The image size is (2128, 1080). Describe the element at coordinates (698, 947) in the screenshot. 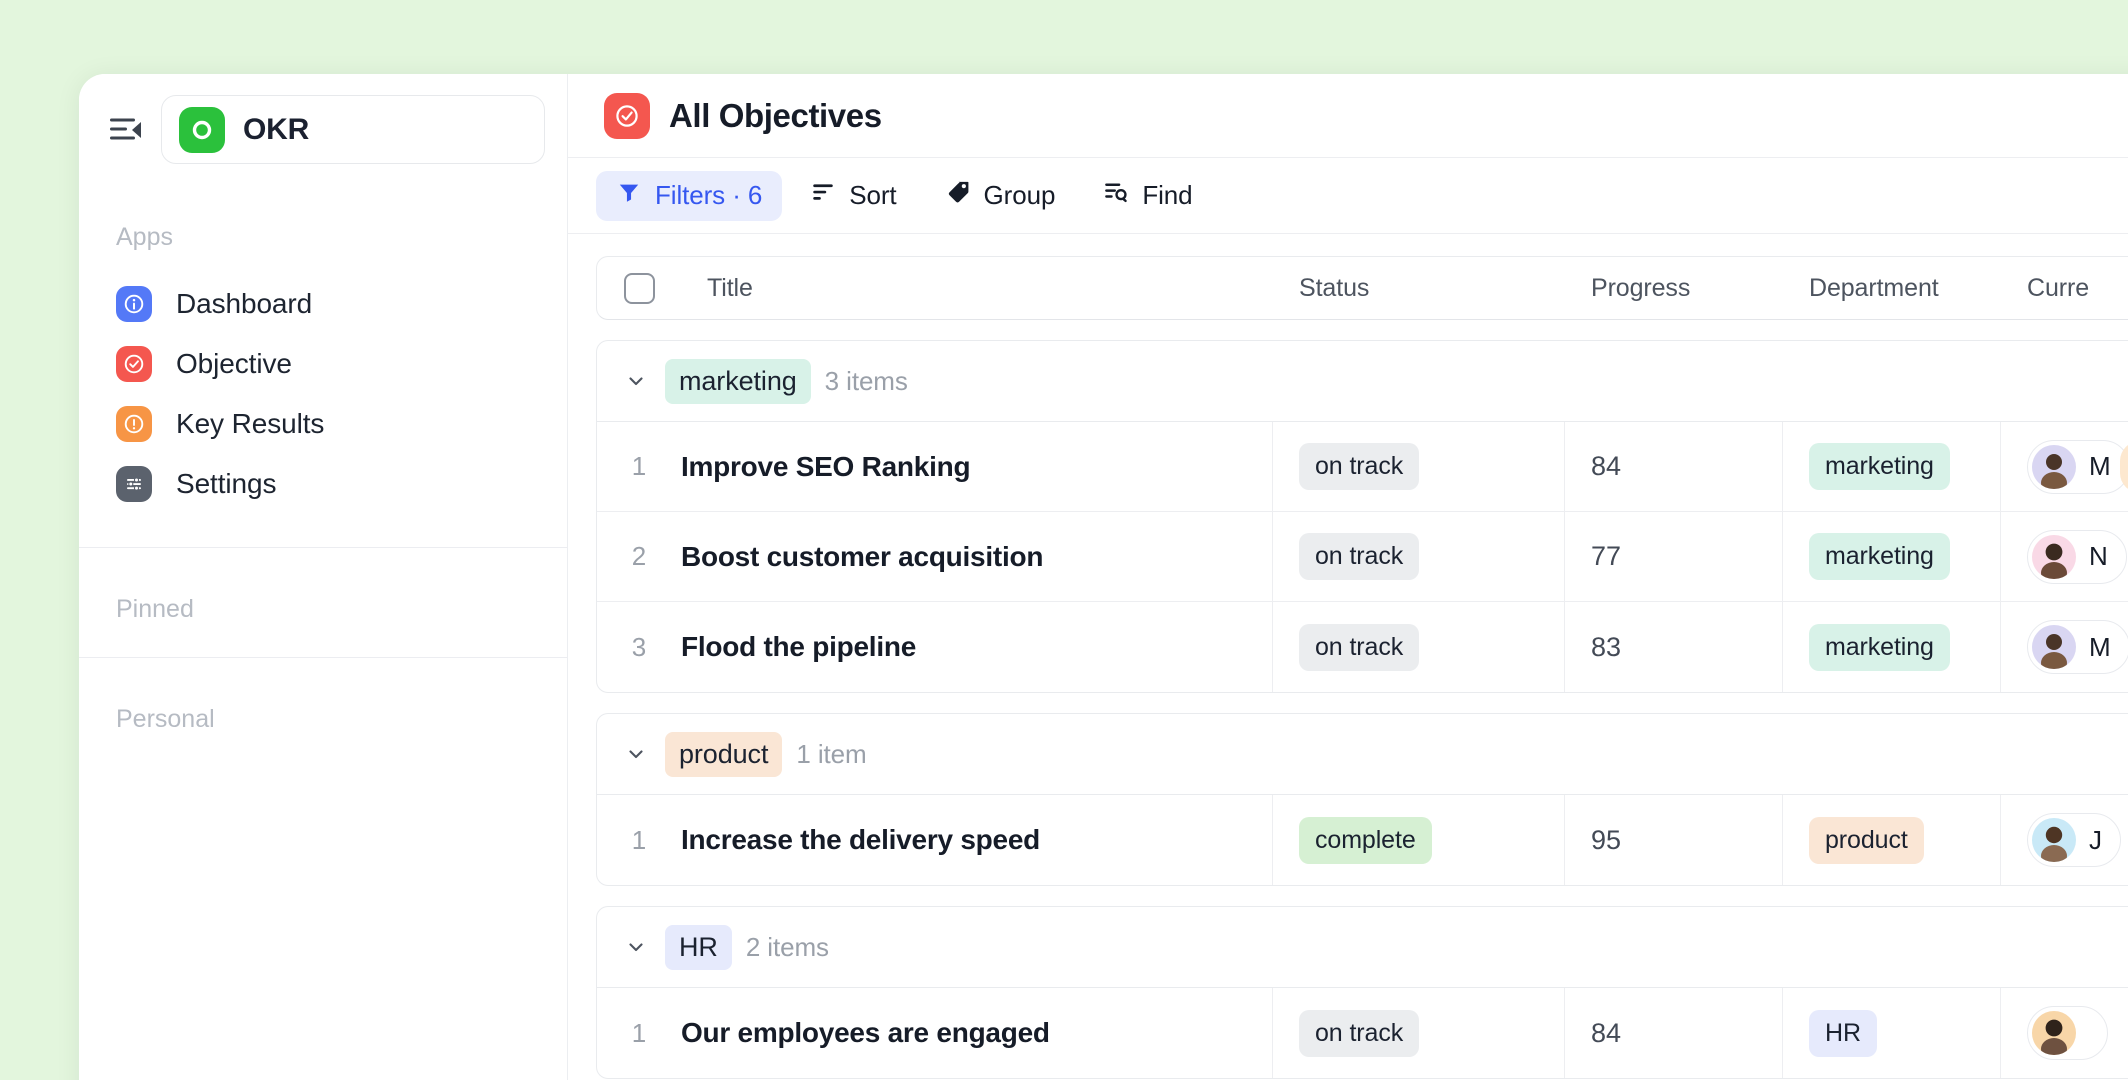

I see `group-tag: HR` at that location.